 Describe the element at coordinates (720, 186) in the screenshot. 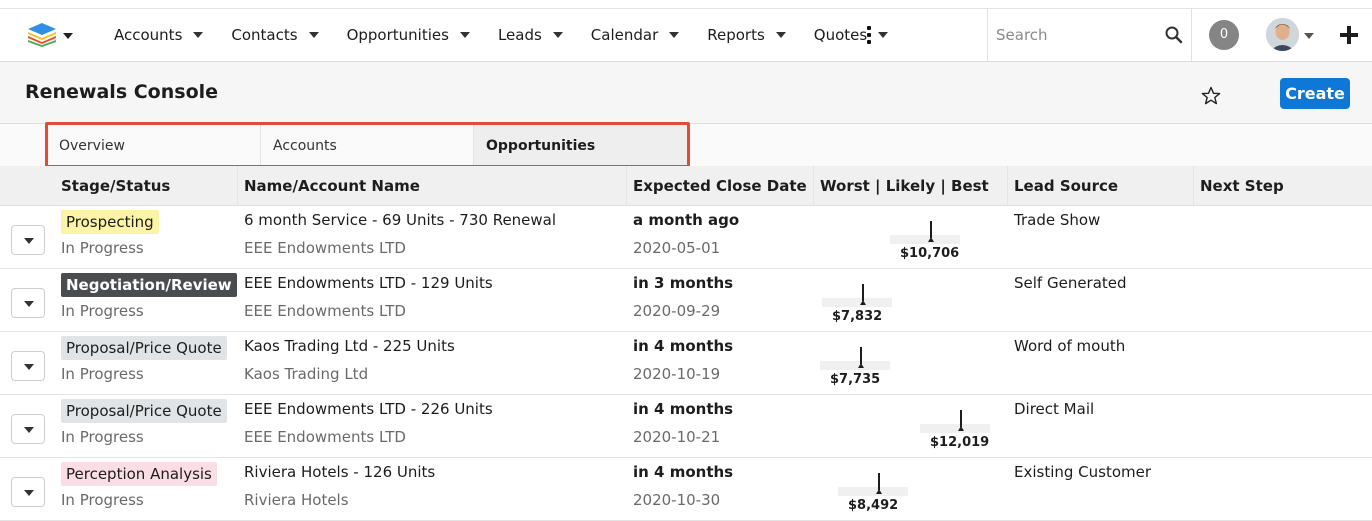

I see `column-header-close-date: Expected Close Date` at that location.